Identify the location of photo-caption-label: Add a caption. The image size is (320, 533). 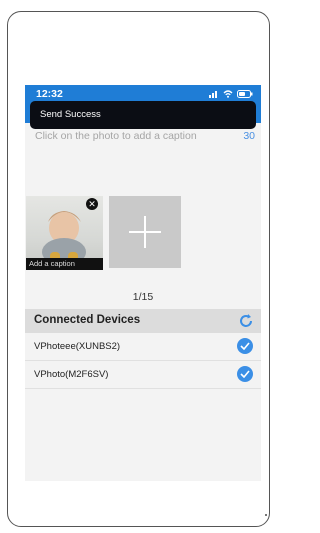
(64, 264).